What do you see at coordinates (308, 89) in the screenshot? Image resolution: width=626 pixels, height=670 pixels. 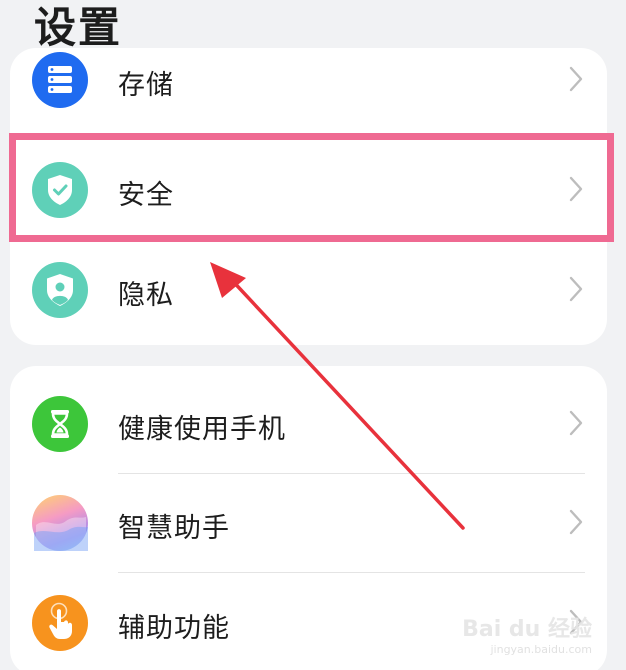 I see `settings-item-storage: 存储` at bounding box center [308, 89].